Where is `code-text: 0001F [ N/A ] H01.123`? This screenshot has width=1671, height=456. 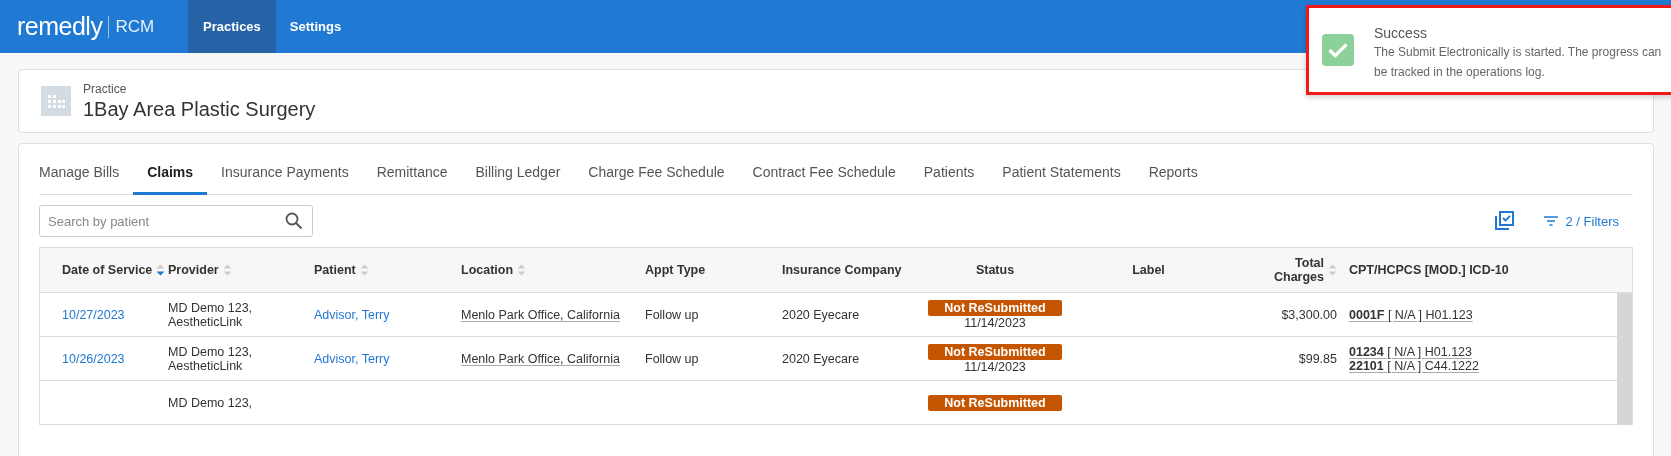 code-text: 0001F [ N/A ] H01.123 is located at coordinates (1411, 314).